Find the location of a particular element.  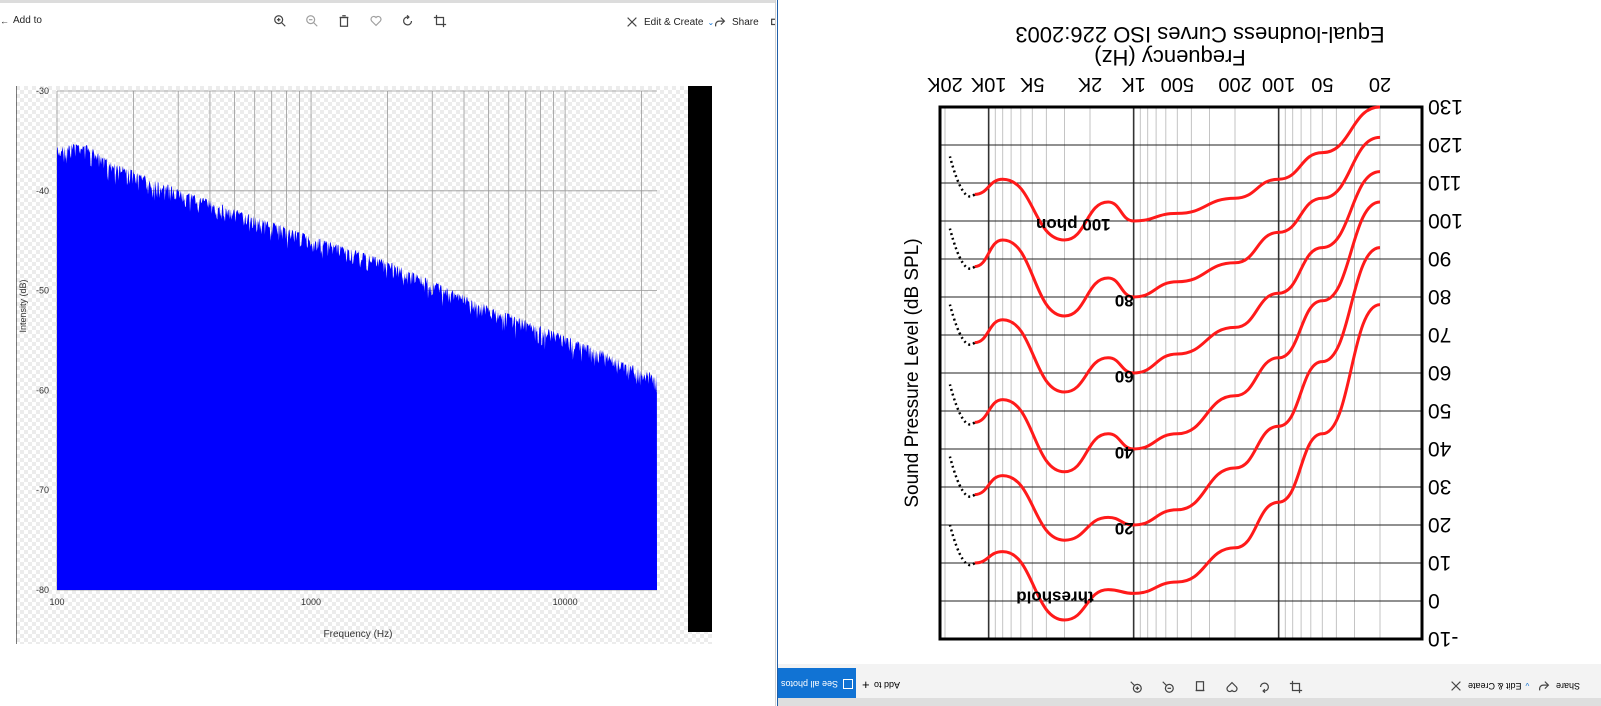

y-tick-label: 130 is located at coordinates (1445, 106).